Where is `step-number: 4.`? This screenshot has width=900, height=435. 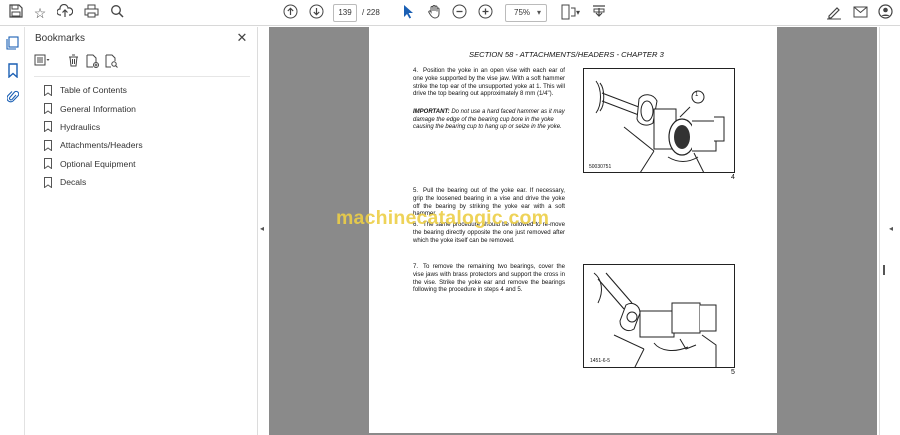
step-number: 4. is located at coordinates (416, 70).